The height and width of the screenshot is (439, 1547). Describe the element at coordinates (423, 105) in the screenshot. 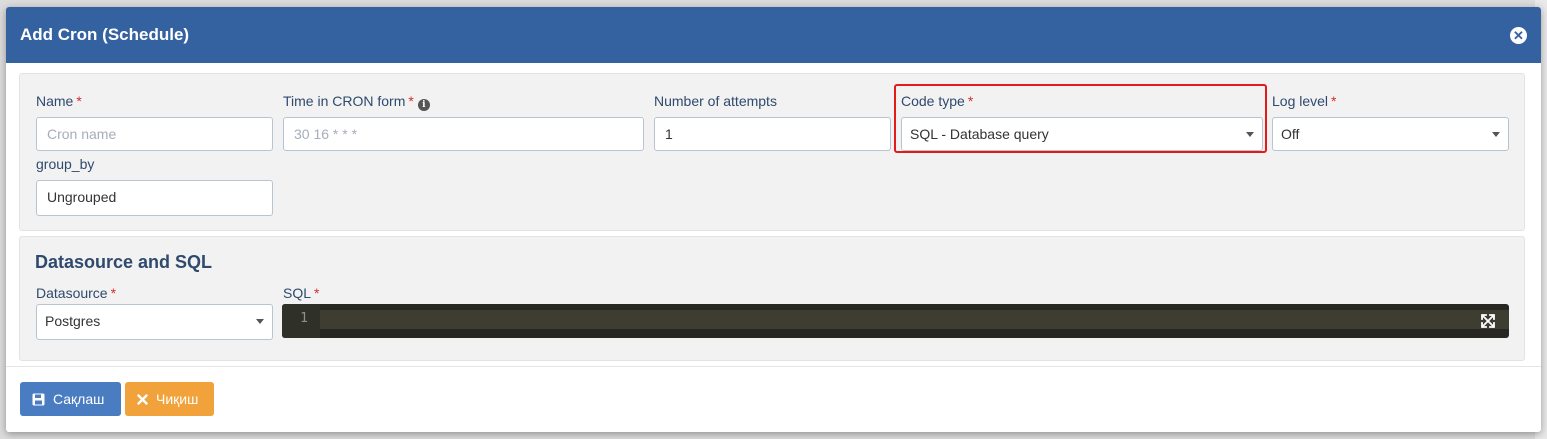

I see `info-icon: i` at that location.